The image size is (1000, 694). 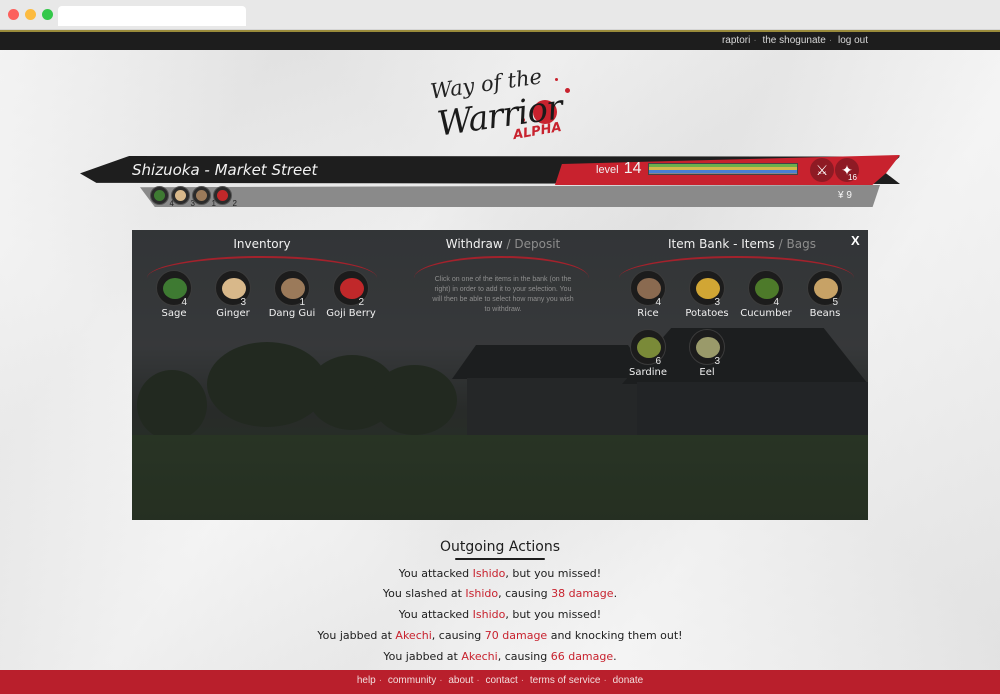 I want to click on eel-icon, so click(x=708, y=347).